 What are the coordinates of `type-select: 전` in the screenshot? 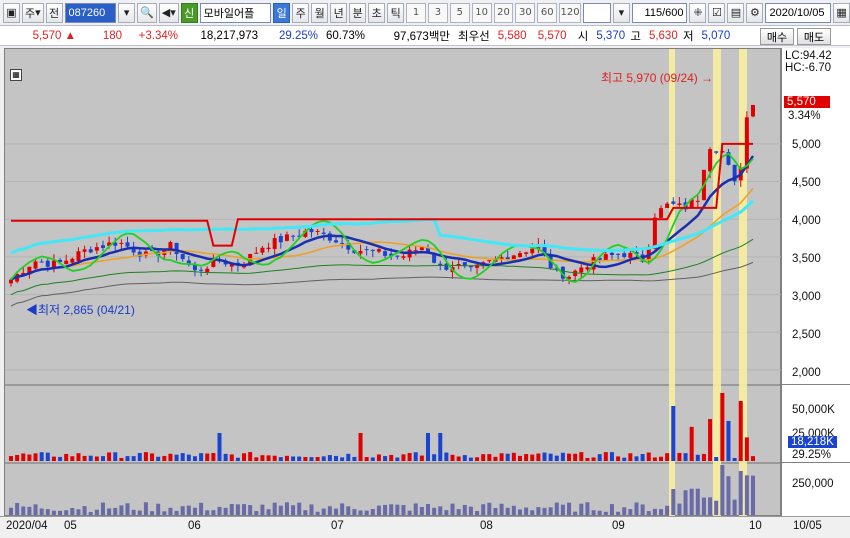 It's located at (54, 12).